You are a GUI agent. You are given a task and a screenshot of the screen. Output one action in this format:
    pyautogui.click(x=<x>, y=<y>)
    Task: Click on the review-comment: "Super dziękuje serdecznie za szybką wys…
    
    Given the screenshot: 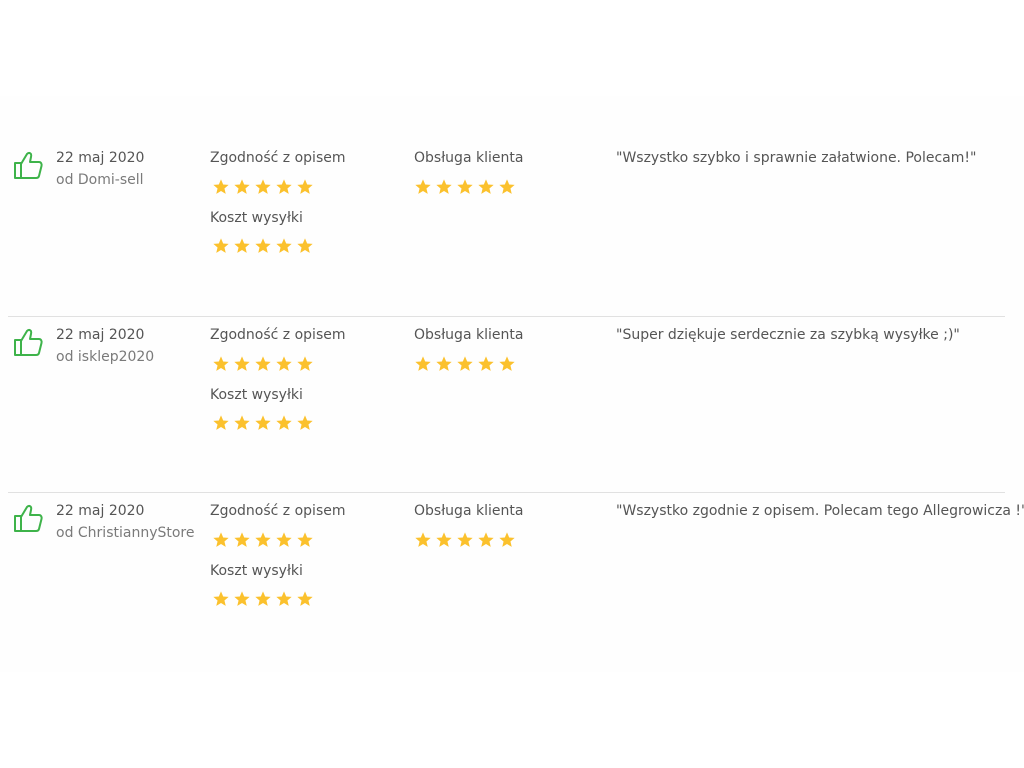 What is the action you would take?
    pyautogui.click(x=788, y=335)
    